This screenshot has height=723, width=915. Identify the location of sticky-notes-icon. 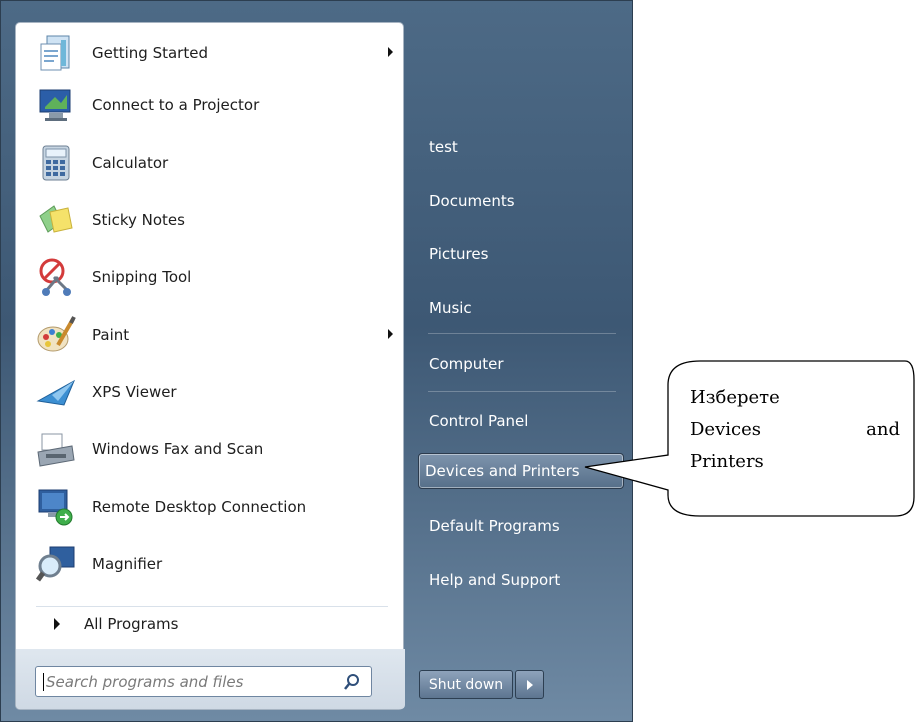
(55, 220).